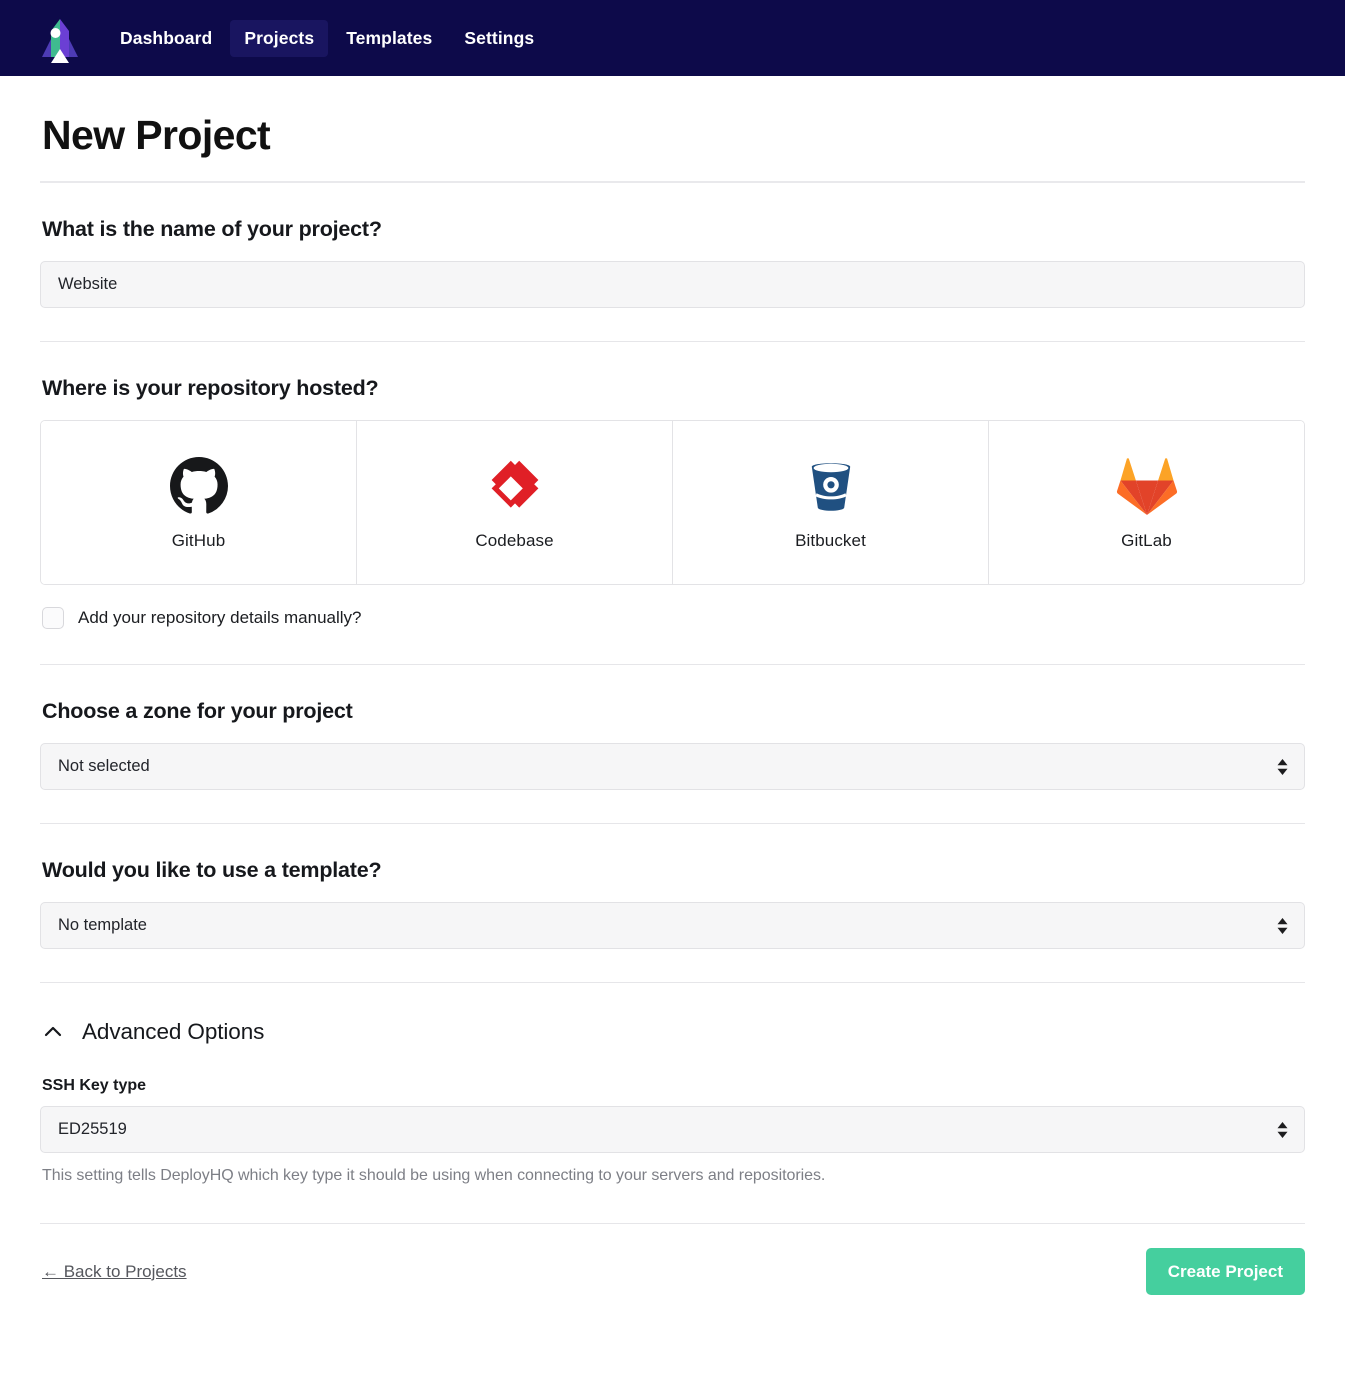 Image resolution: width=1345 pixels, height=1400 pixels. I want to click on bitbucket-icon, so click(831, 486).